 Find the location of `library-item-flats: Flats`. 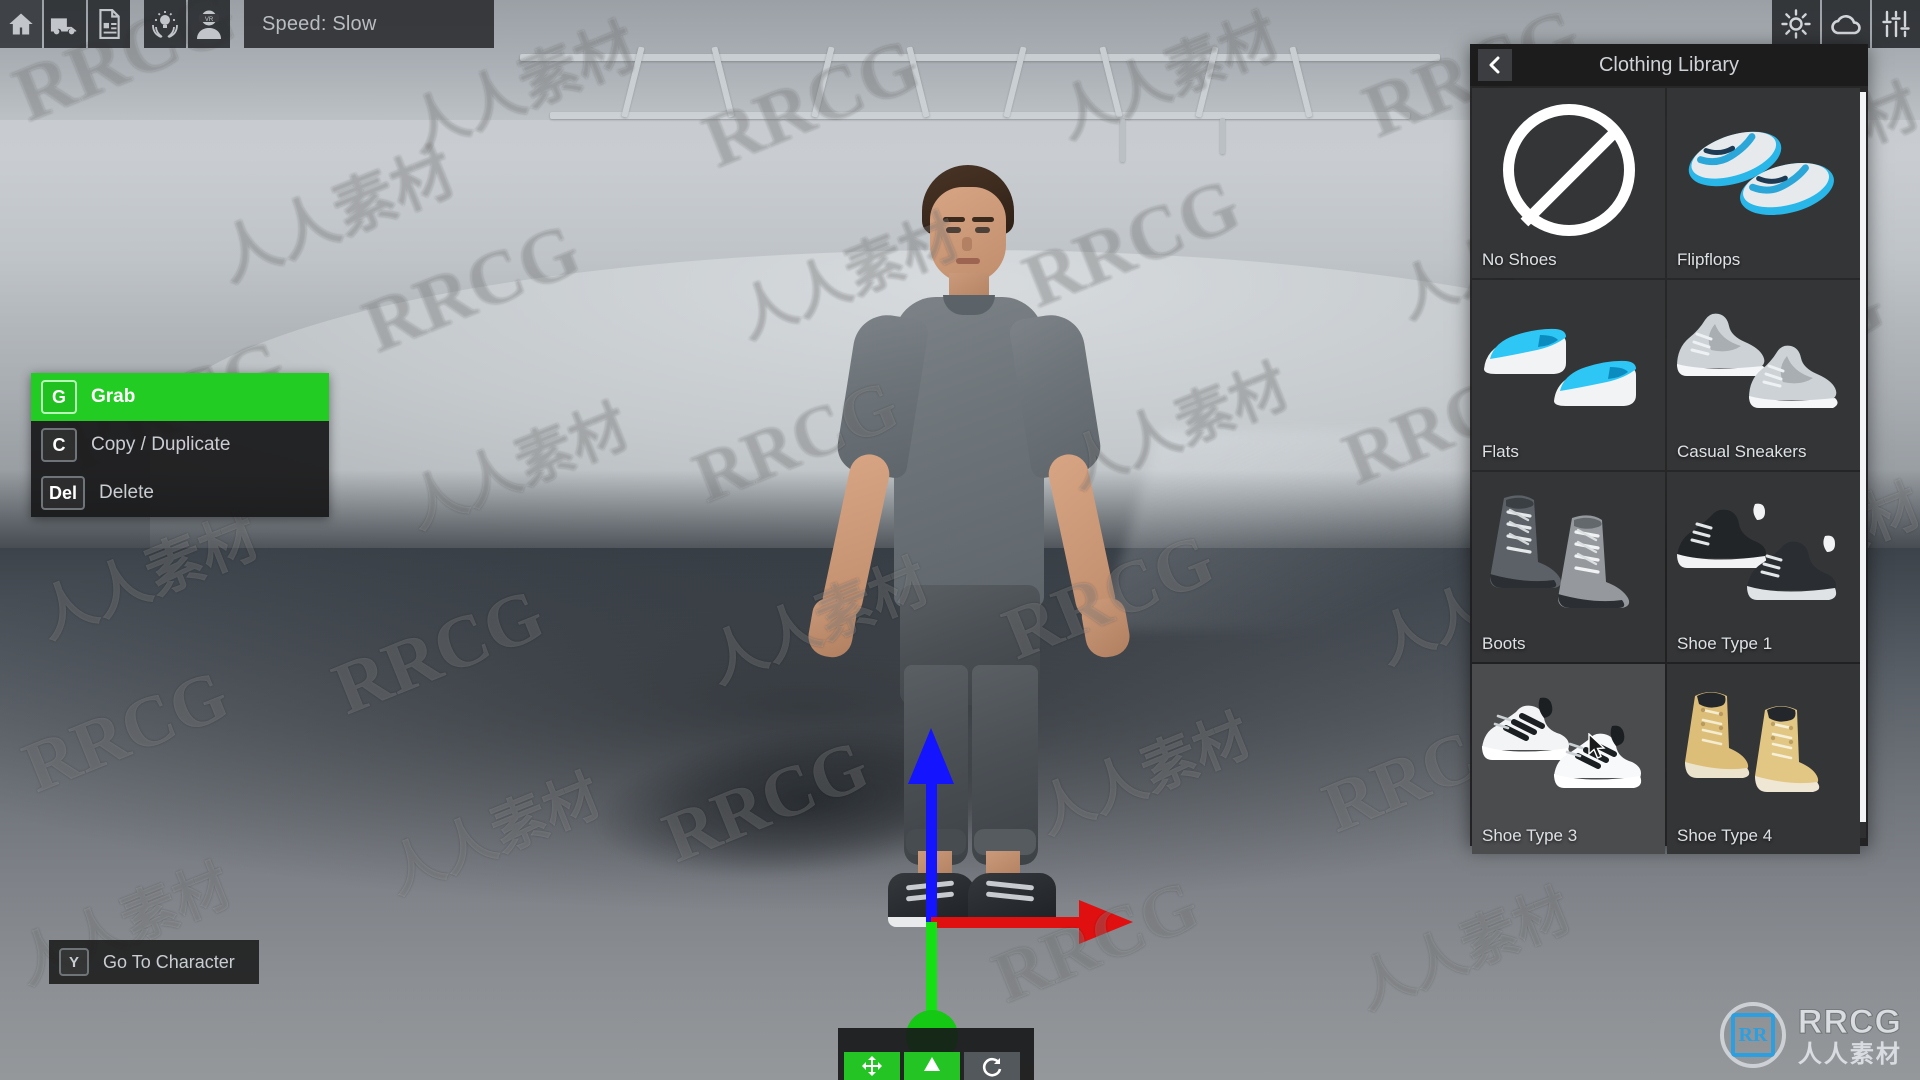

library-item-flats: Flats is located at coordinates (1568, 375).